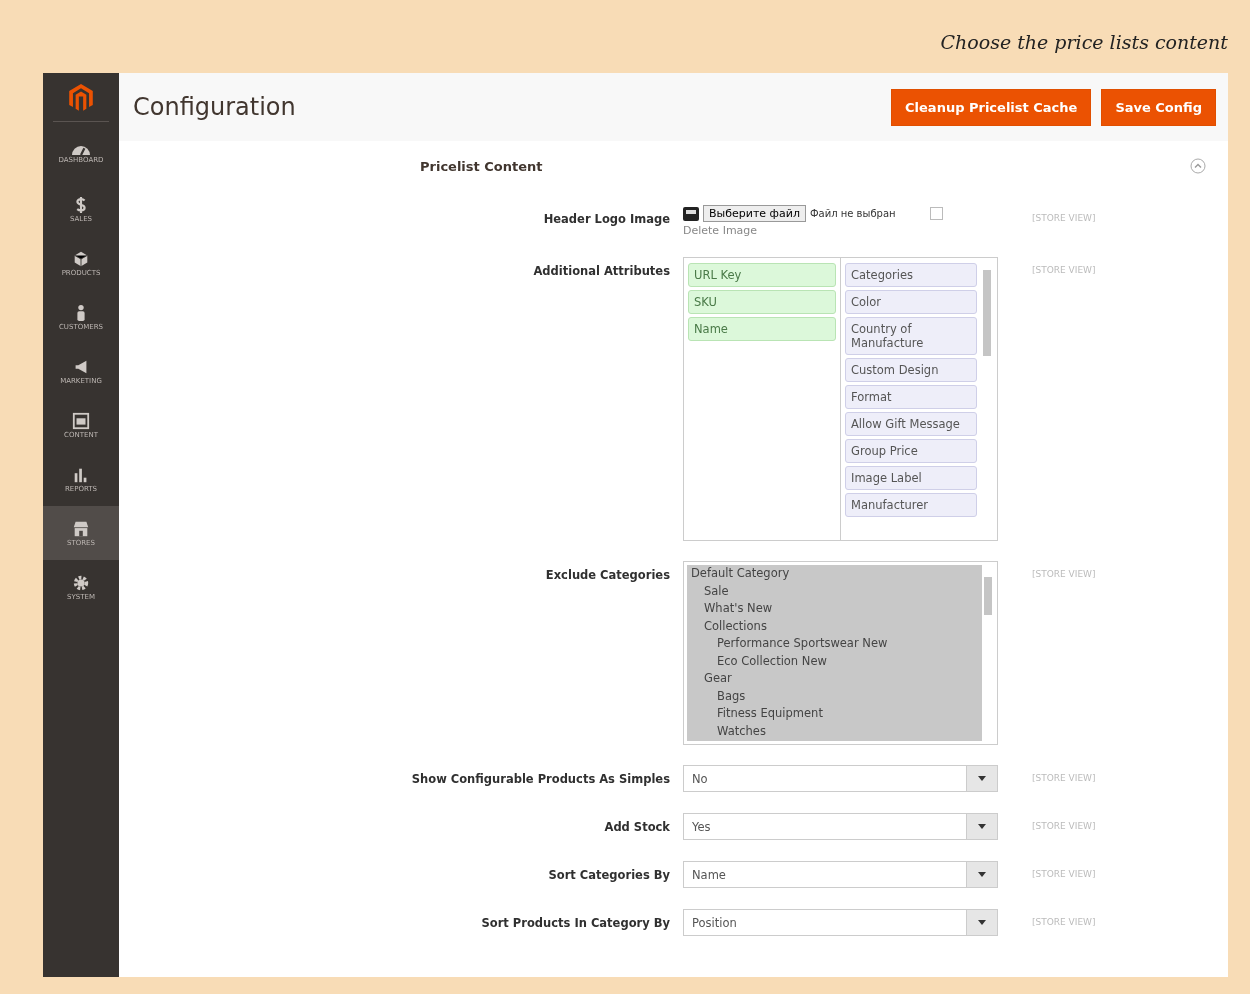 The height and width of the screenshot is (994, 1250). I want to click on available-attribute: Manufacturer, so click(911, 505).